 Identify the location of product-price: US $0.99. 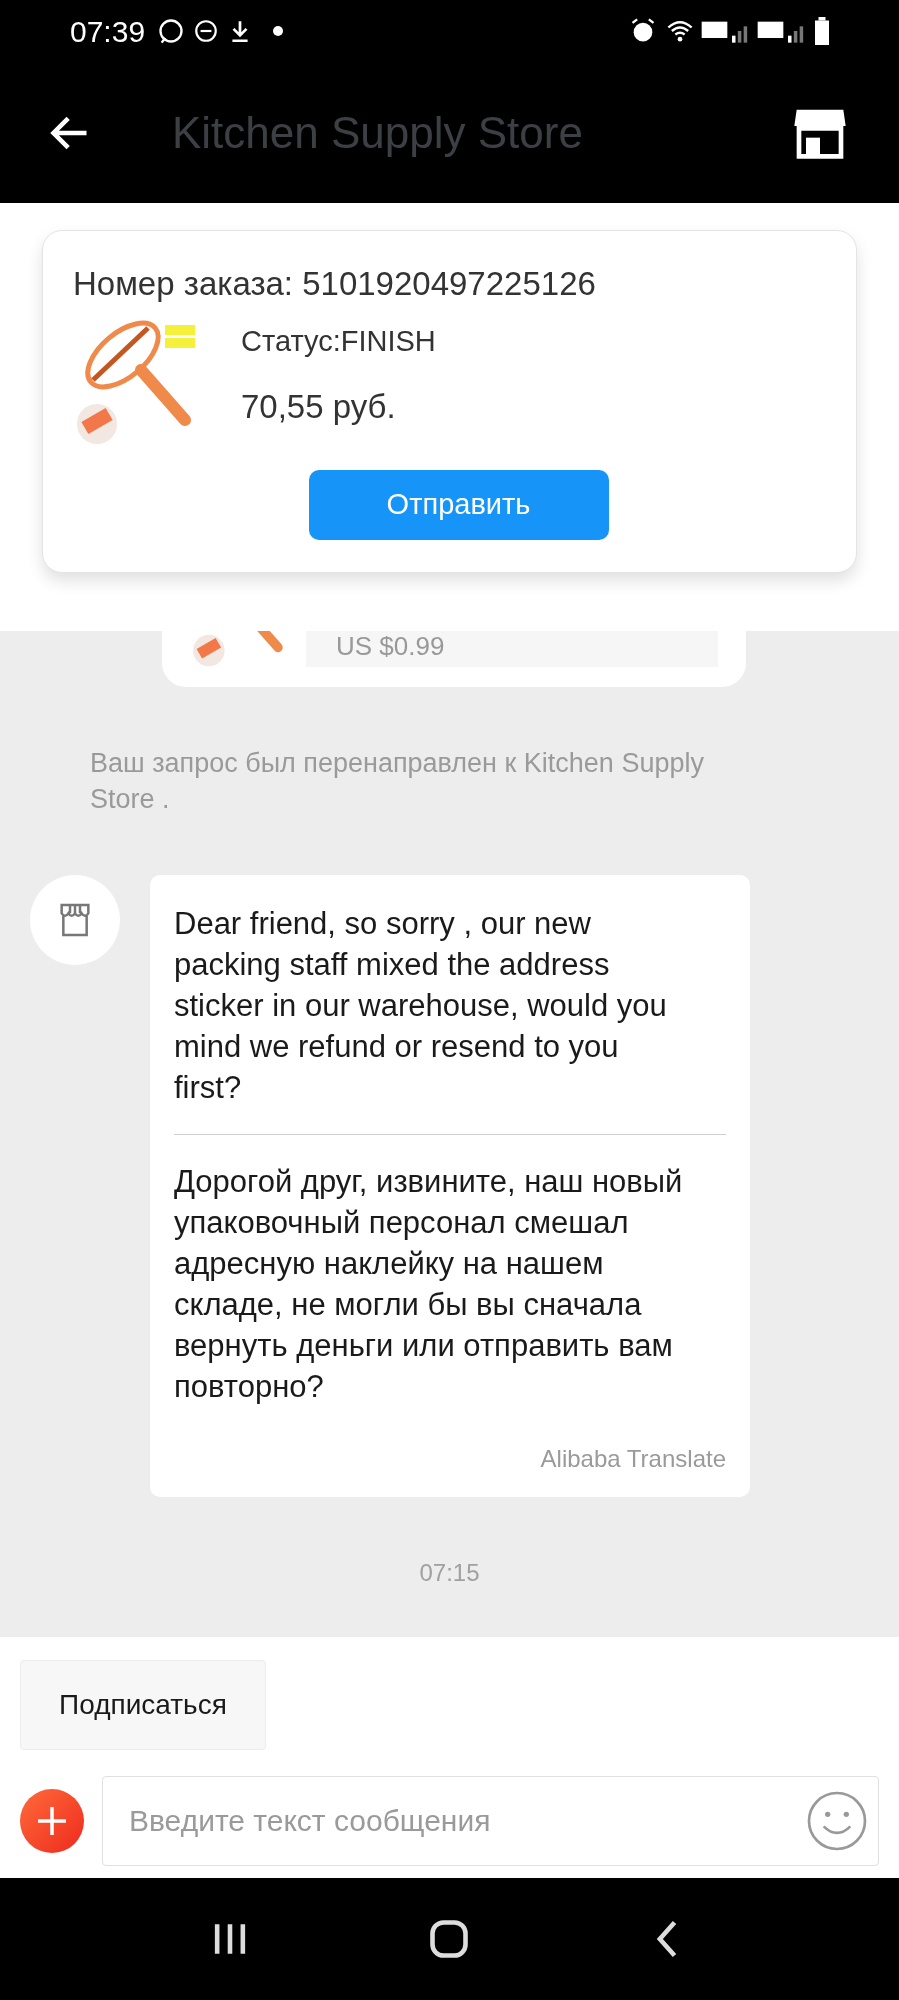
(390, 646).